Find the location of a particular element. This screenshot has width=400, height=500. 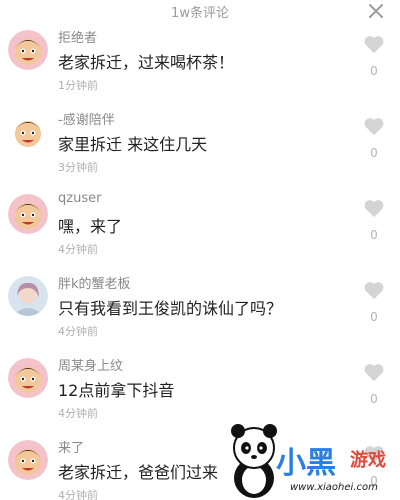

close-icon is located at coordinates (376, 11).